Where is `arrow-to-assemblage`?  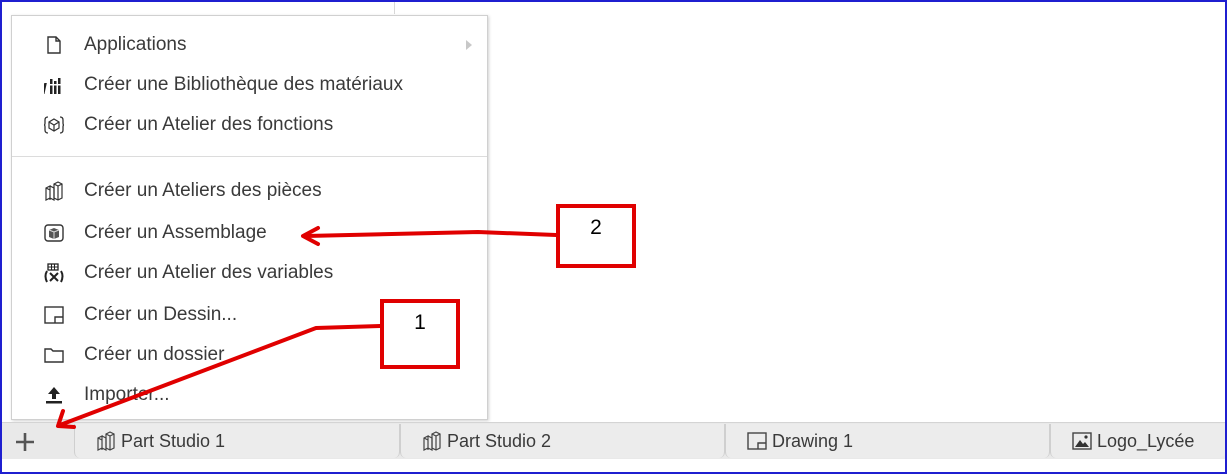 arrow-to-assemblage is located at coordinates (431, 234).